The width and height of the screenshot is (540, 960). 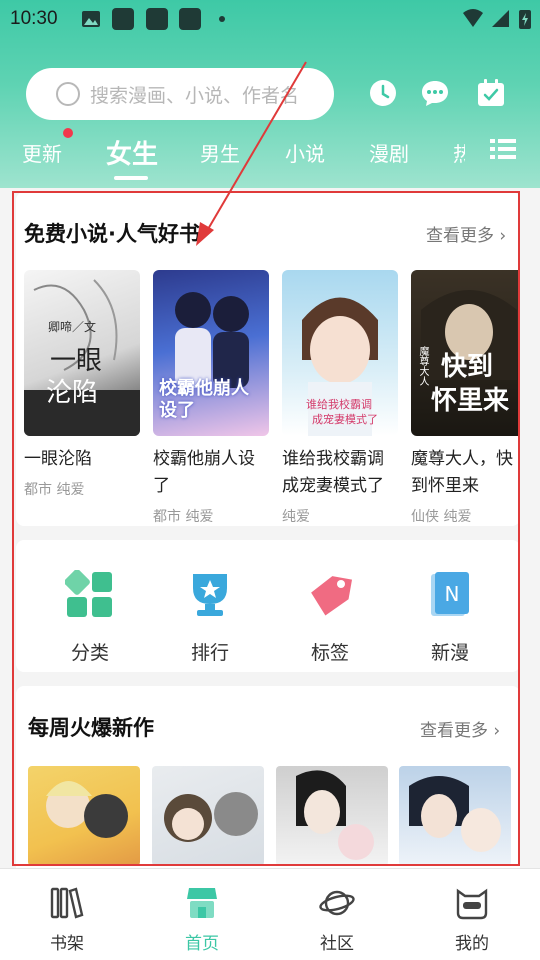 I want to click on annotation-arrow, so click(x=251, y=153).